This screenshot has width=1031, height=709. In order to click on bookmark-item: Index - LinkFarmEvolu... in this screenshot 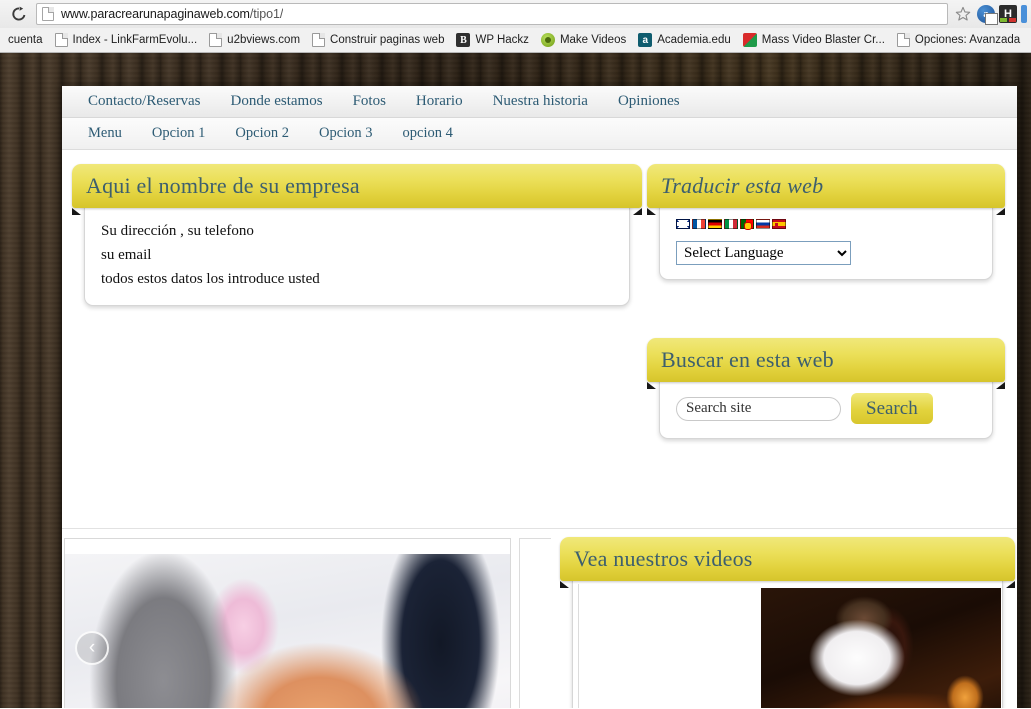, I will do `click(126, 40)`.